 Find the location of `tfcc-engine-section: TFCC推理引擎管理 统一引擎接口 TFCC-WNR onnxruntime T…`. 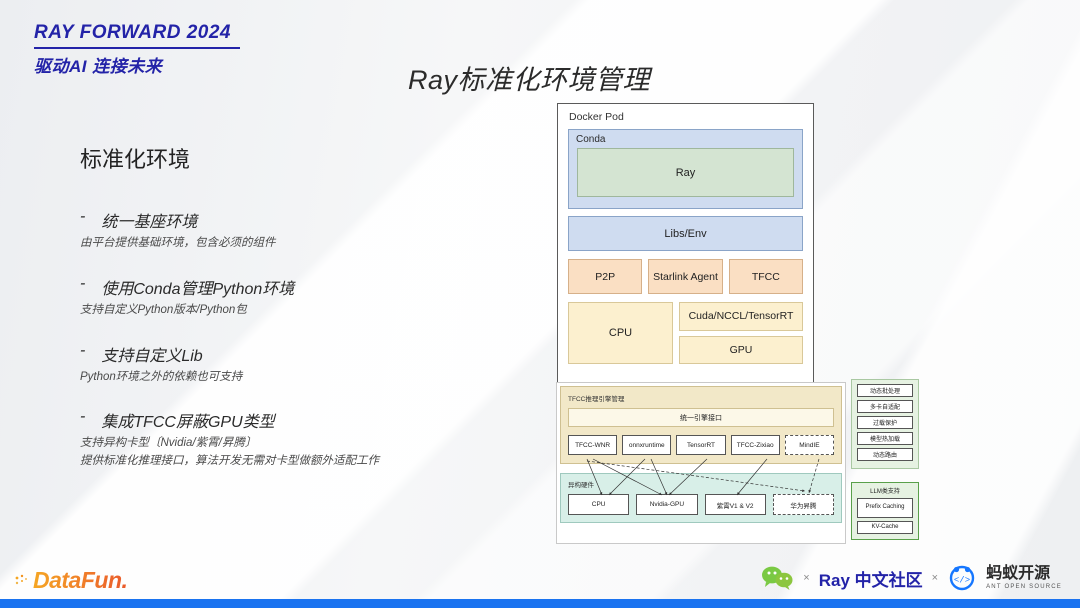

tfcc-engine-section: TFCC推理引擎管理 统一引擎接口 TFCC-WNR onnxruntime T… is located at coordinates (701, 425).